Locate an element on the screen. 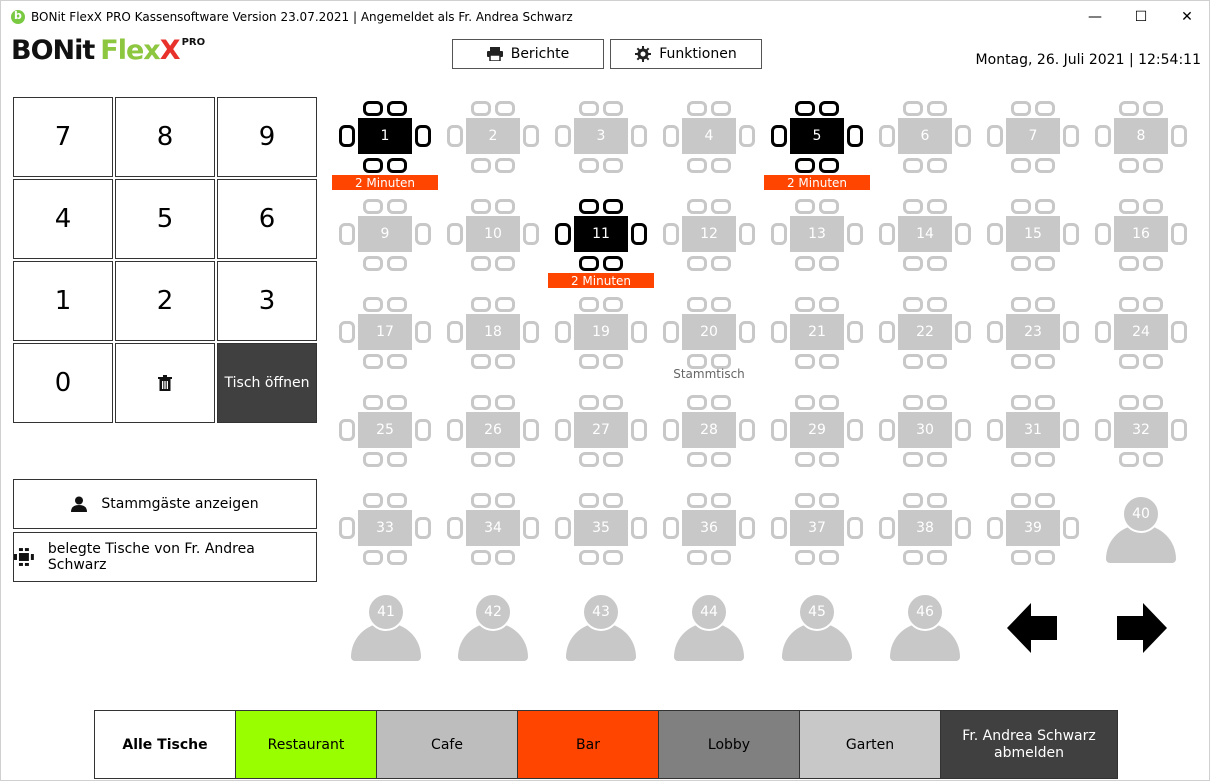 This screenshot has height=781, width=1210. table-38: 38 is located at coordinates (925, 529).